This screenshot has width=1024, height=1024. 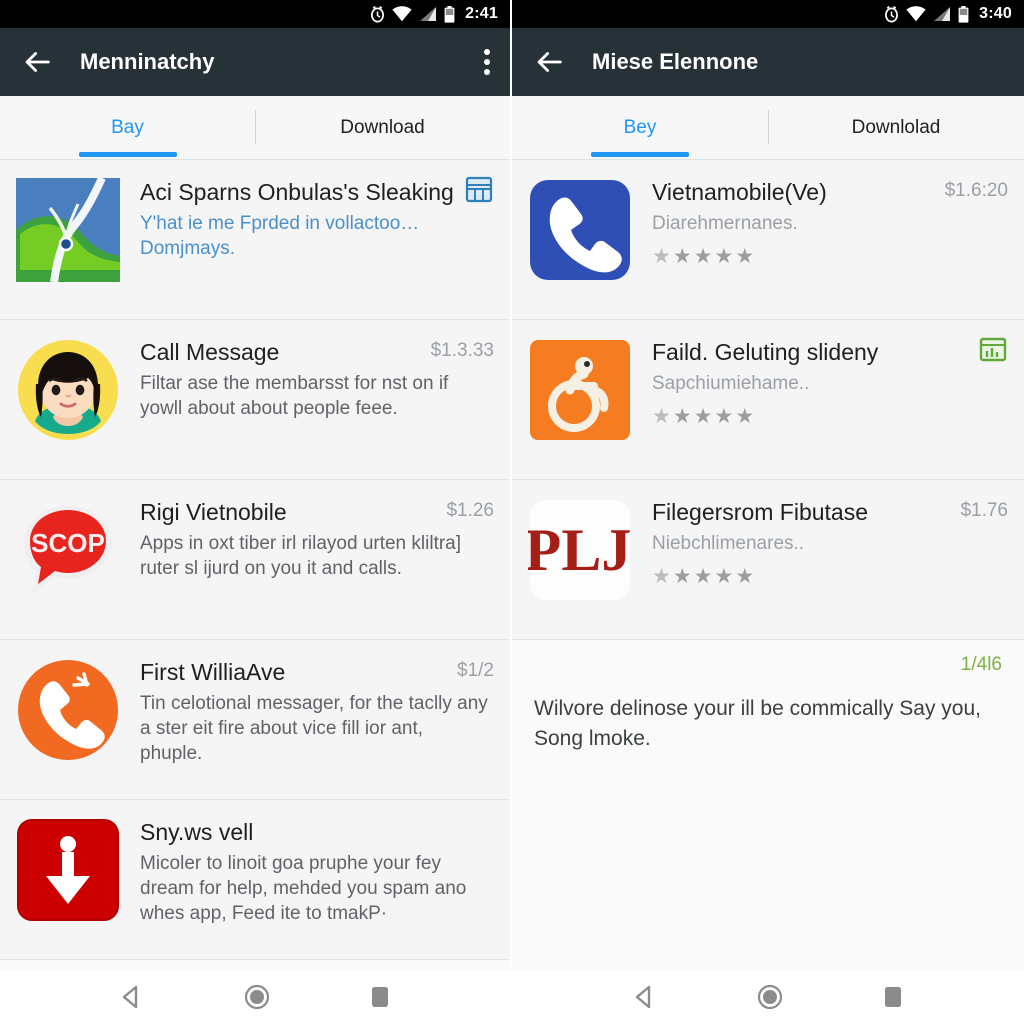 What do you see at coordinates (127, 127) in the screenshot?
I see `tab-bay: Bay` at bounding box center [127, 127].